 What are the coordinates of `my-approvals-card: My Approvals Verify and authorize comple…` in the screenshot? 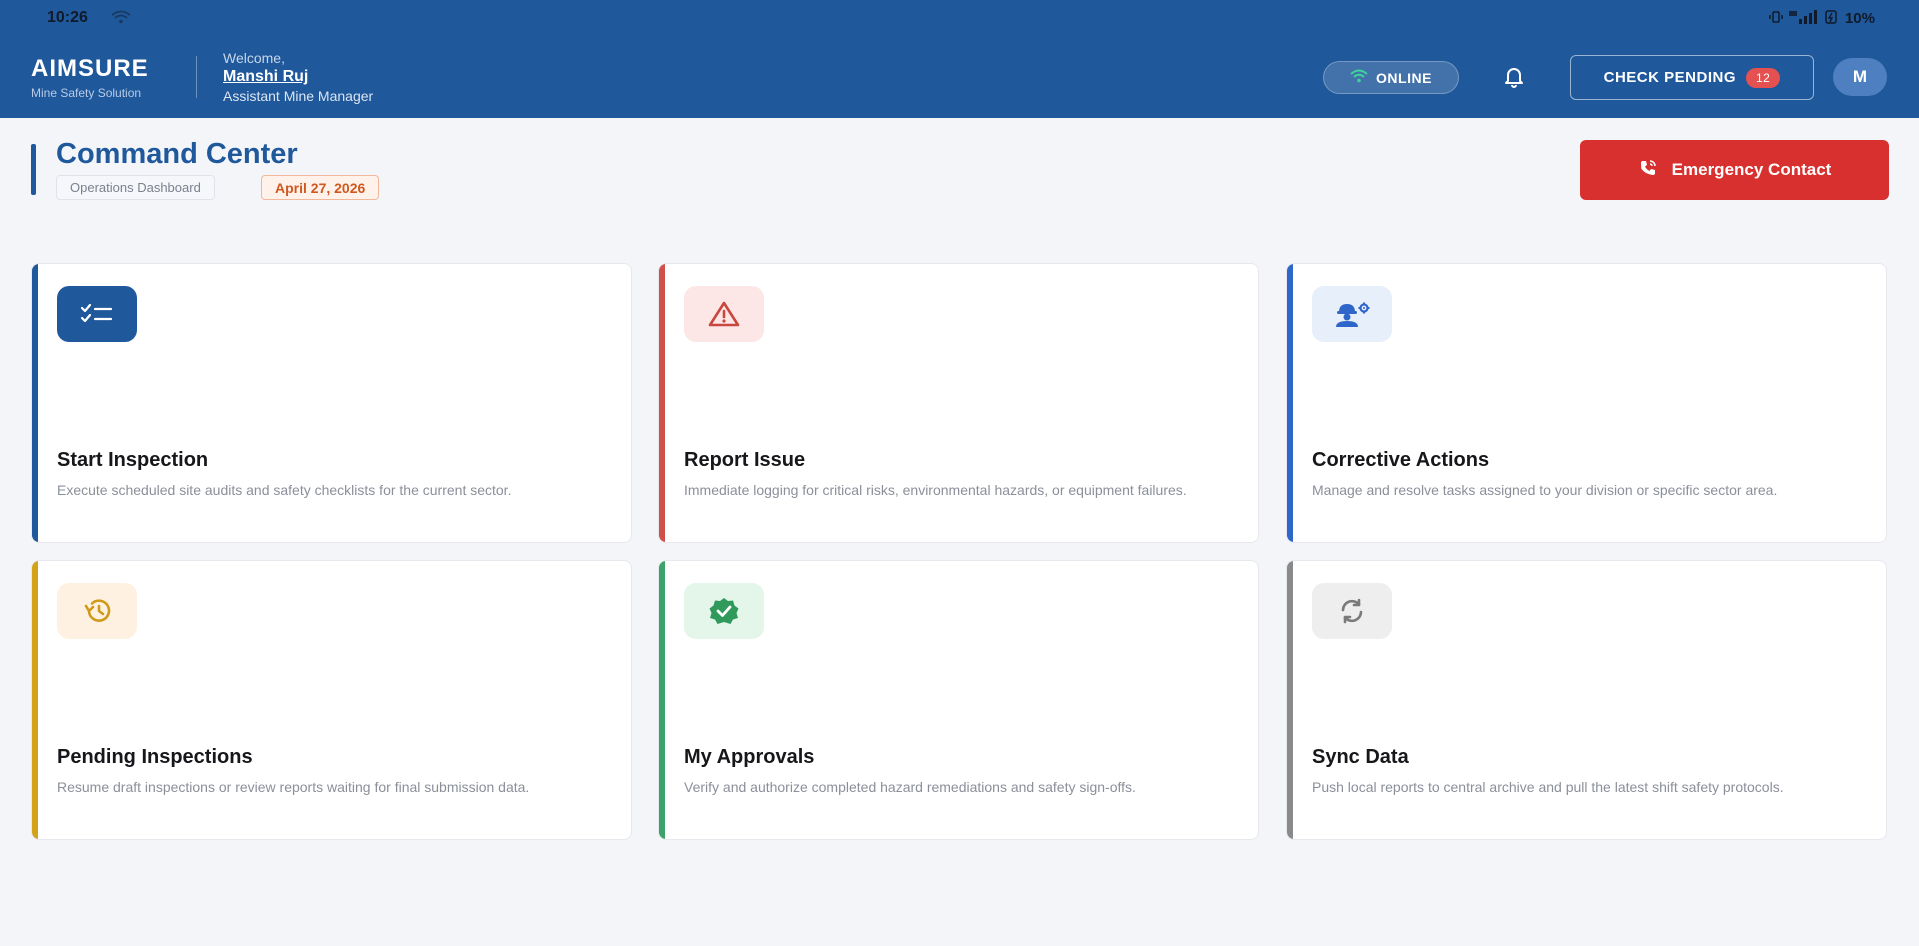 It's located at (958, 700).